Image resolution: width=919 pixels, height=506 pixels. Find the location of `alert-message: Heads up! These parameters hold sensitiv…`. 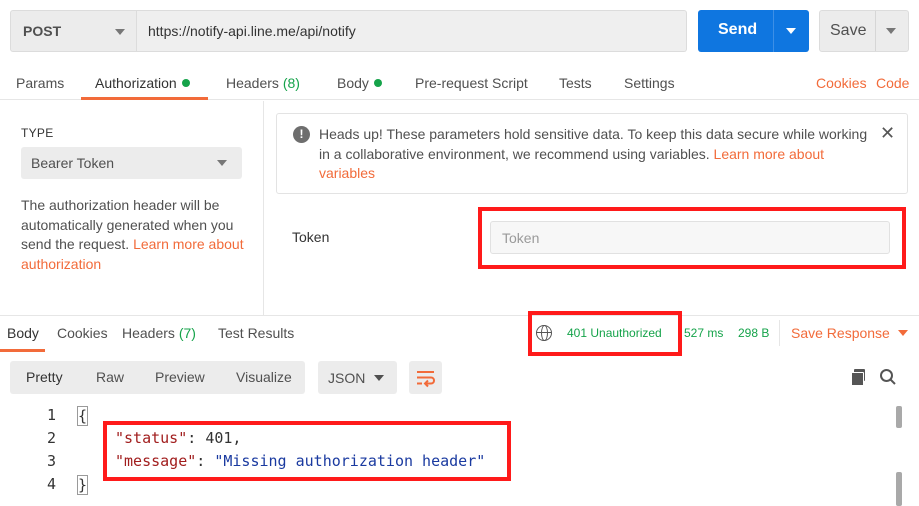

alert-message: Heads up! These parameters hold sensitiv… is located at coordinates (599, 154).